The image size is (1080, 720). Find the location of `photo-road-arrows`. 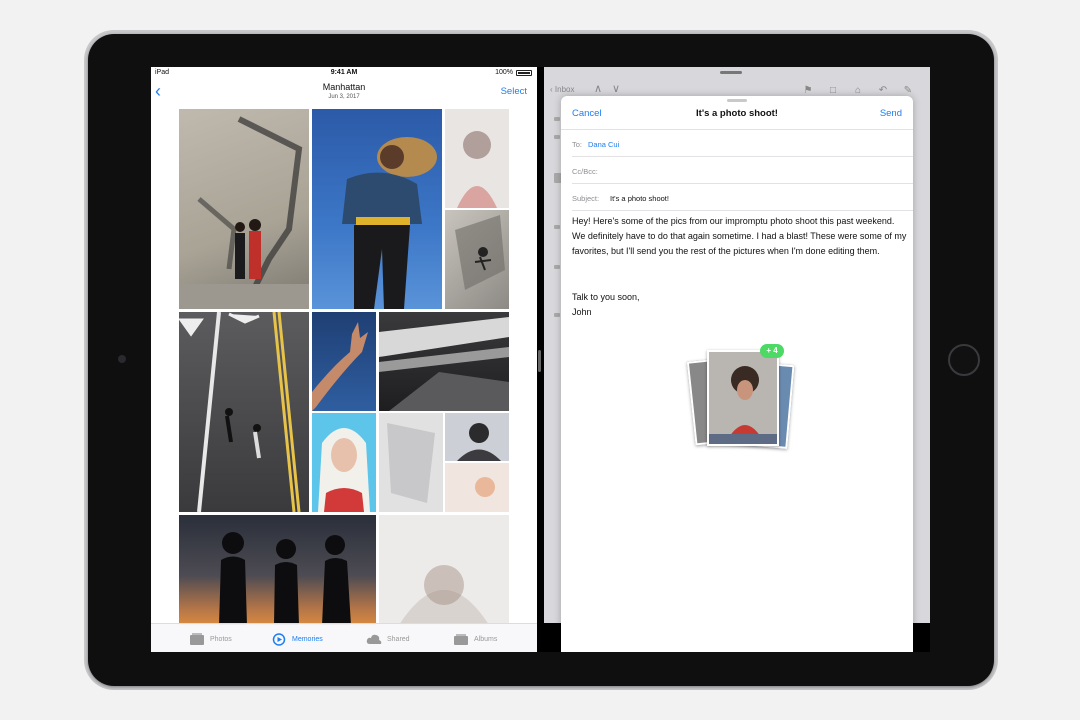

photo-road-arrows is located at coordinates (244, 412).